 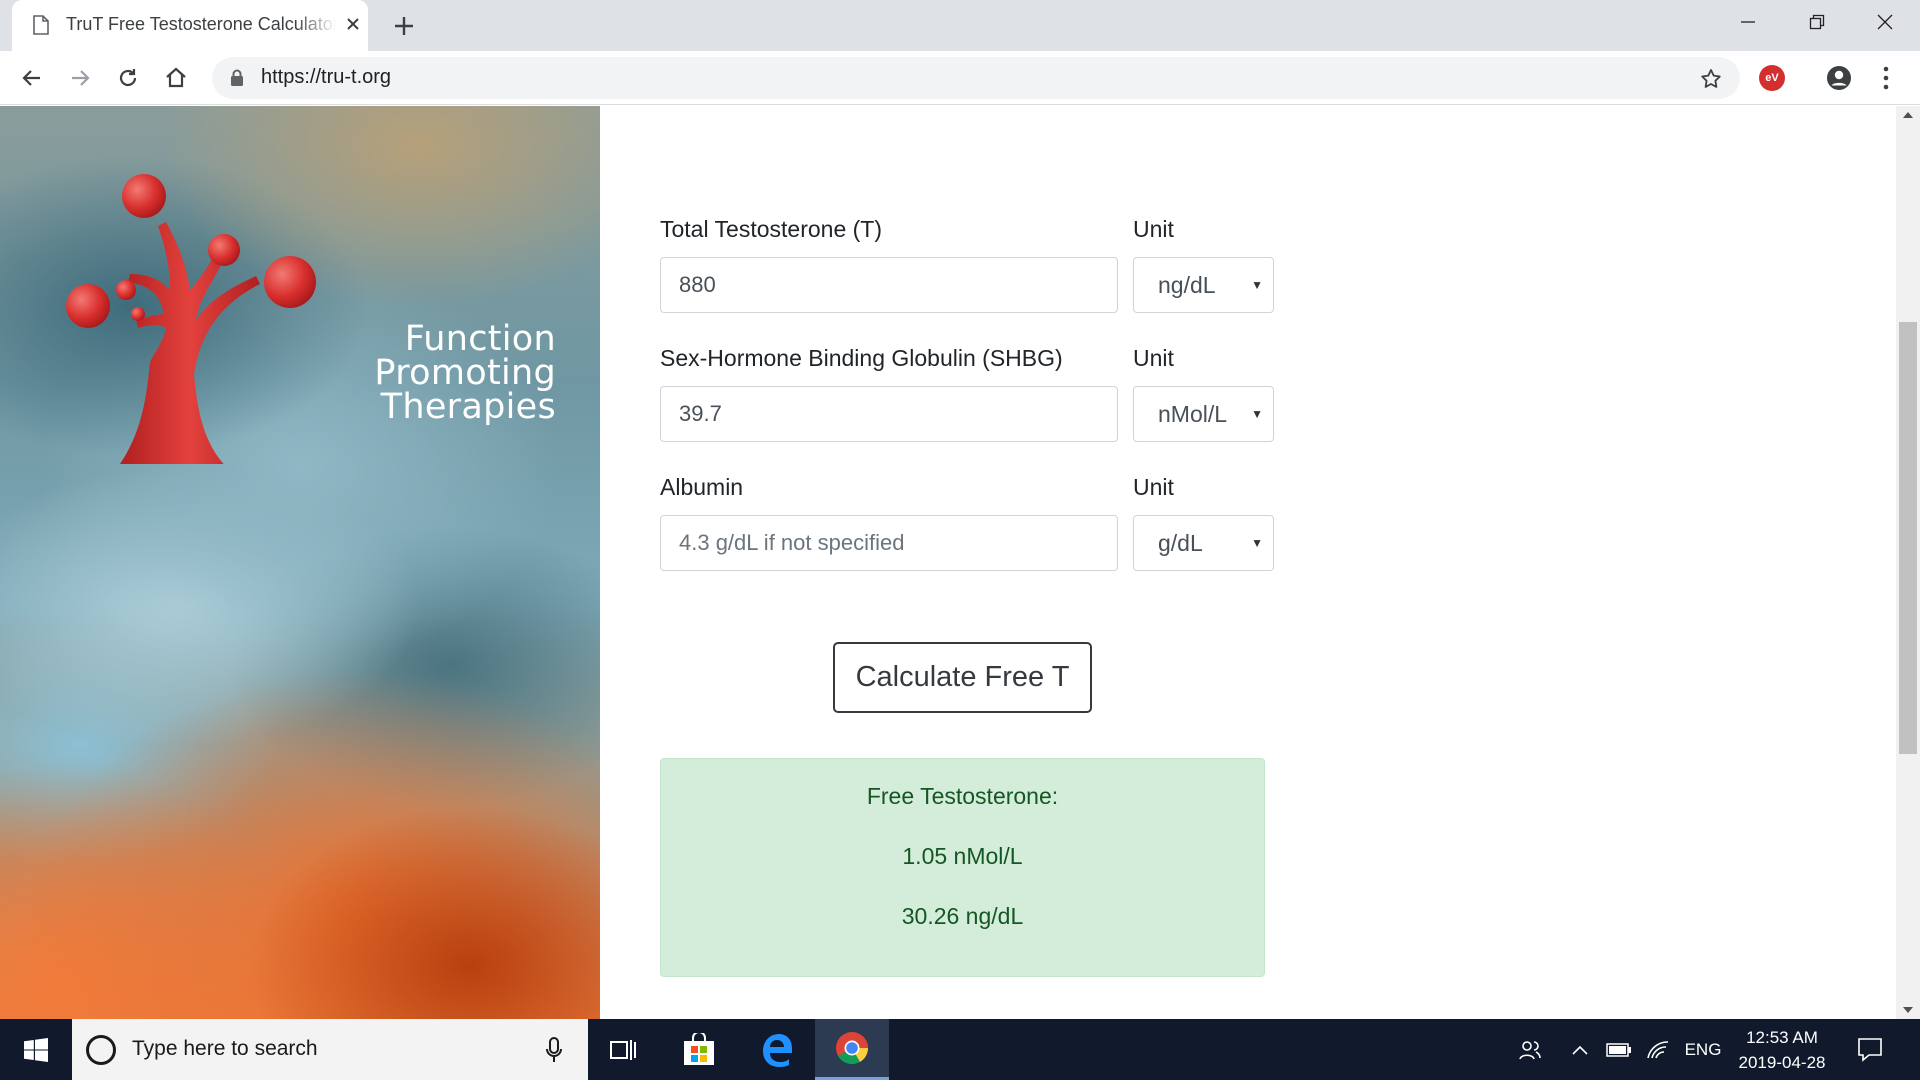 I want to click on notification-center-icon, so click(x=1870, y=1049).